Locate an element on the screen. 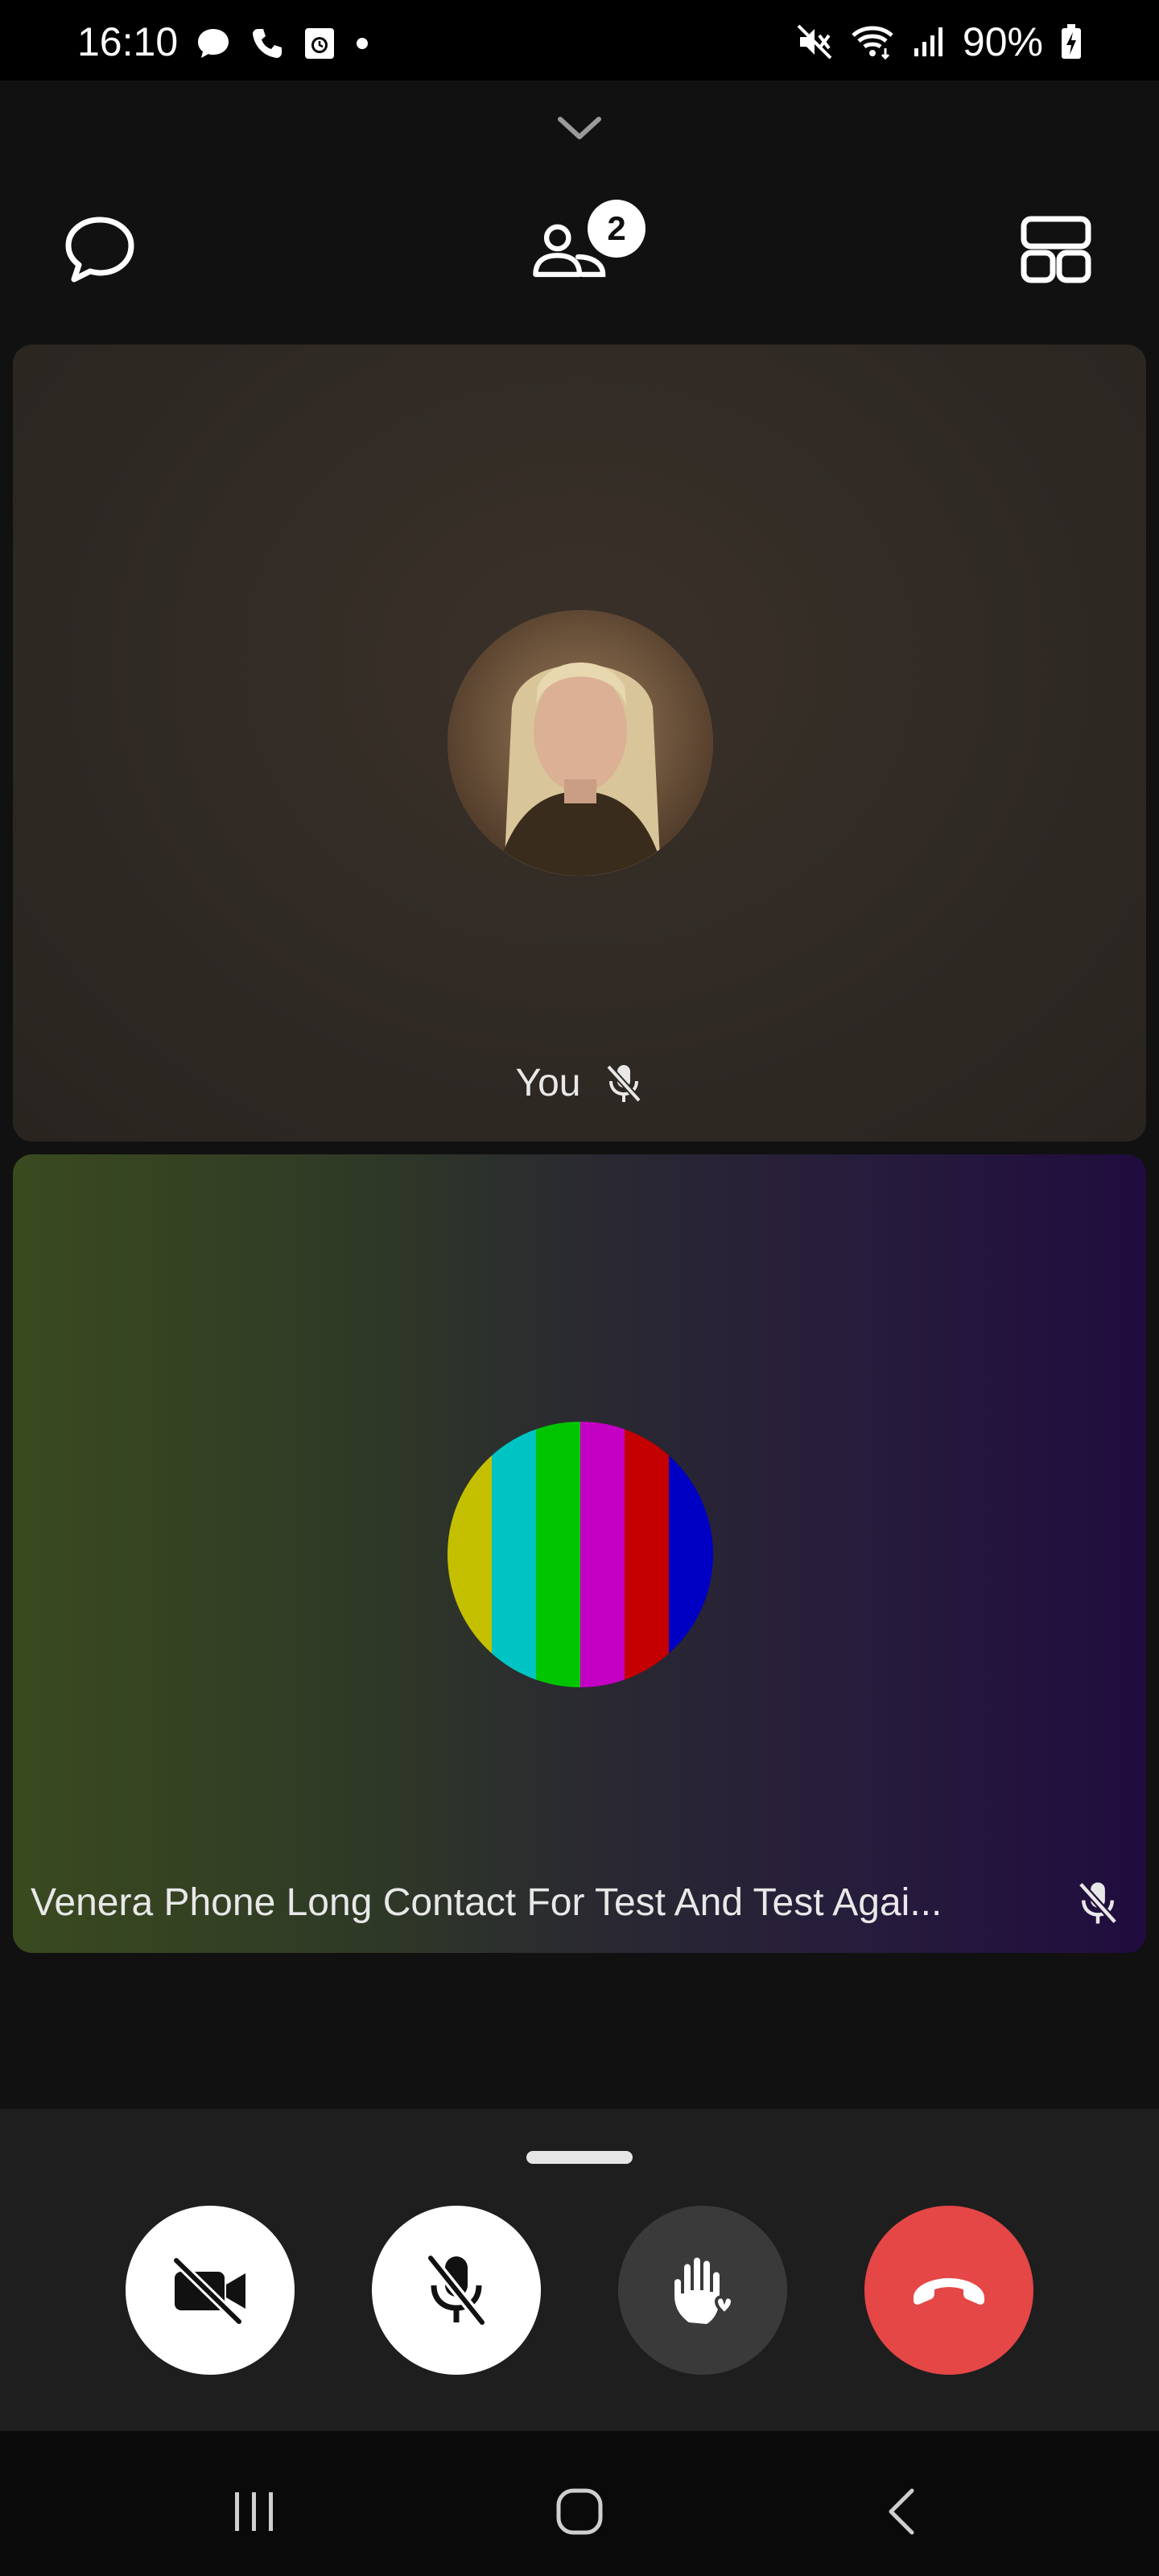 Image resolution: width=1159 pixels, height=2576 pixels. raise-hand-icon is located at coordinates (704, 2290).